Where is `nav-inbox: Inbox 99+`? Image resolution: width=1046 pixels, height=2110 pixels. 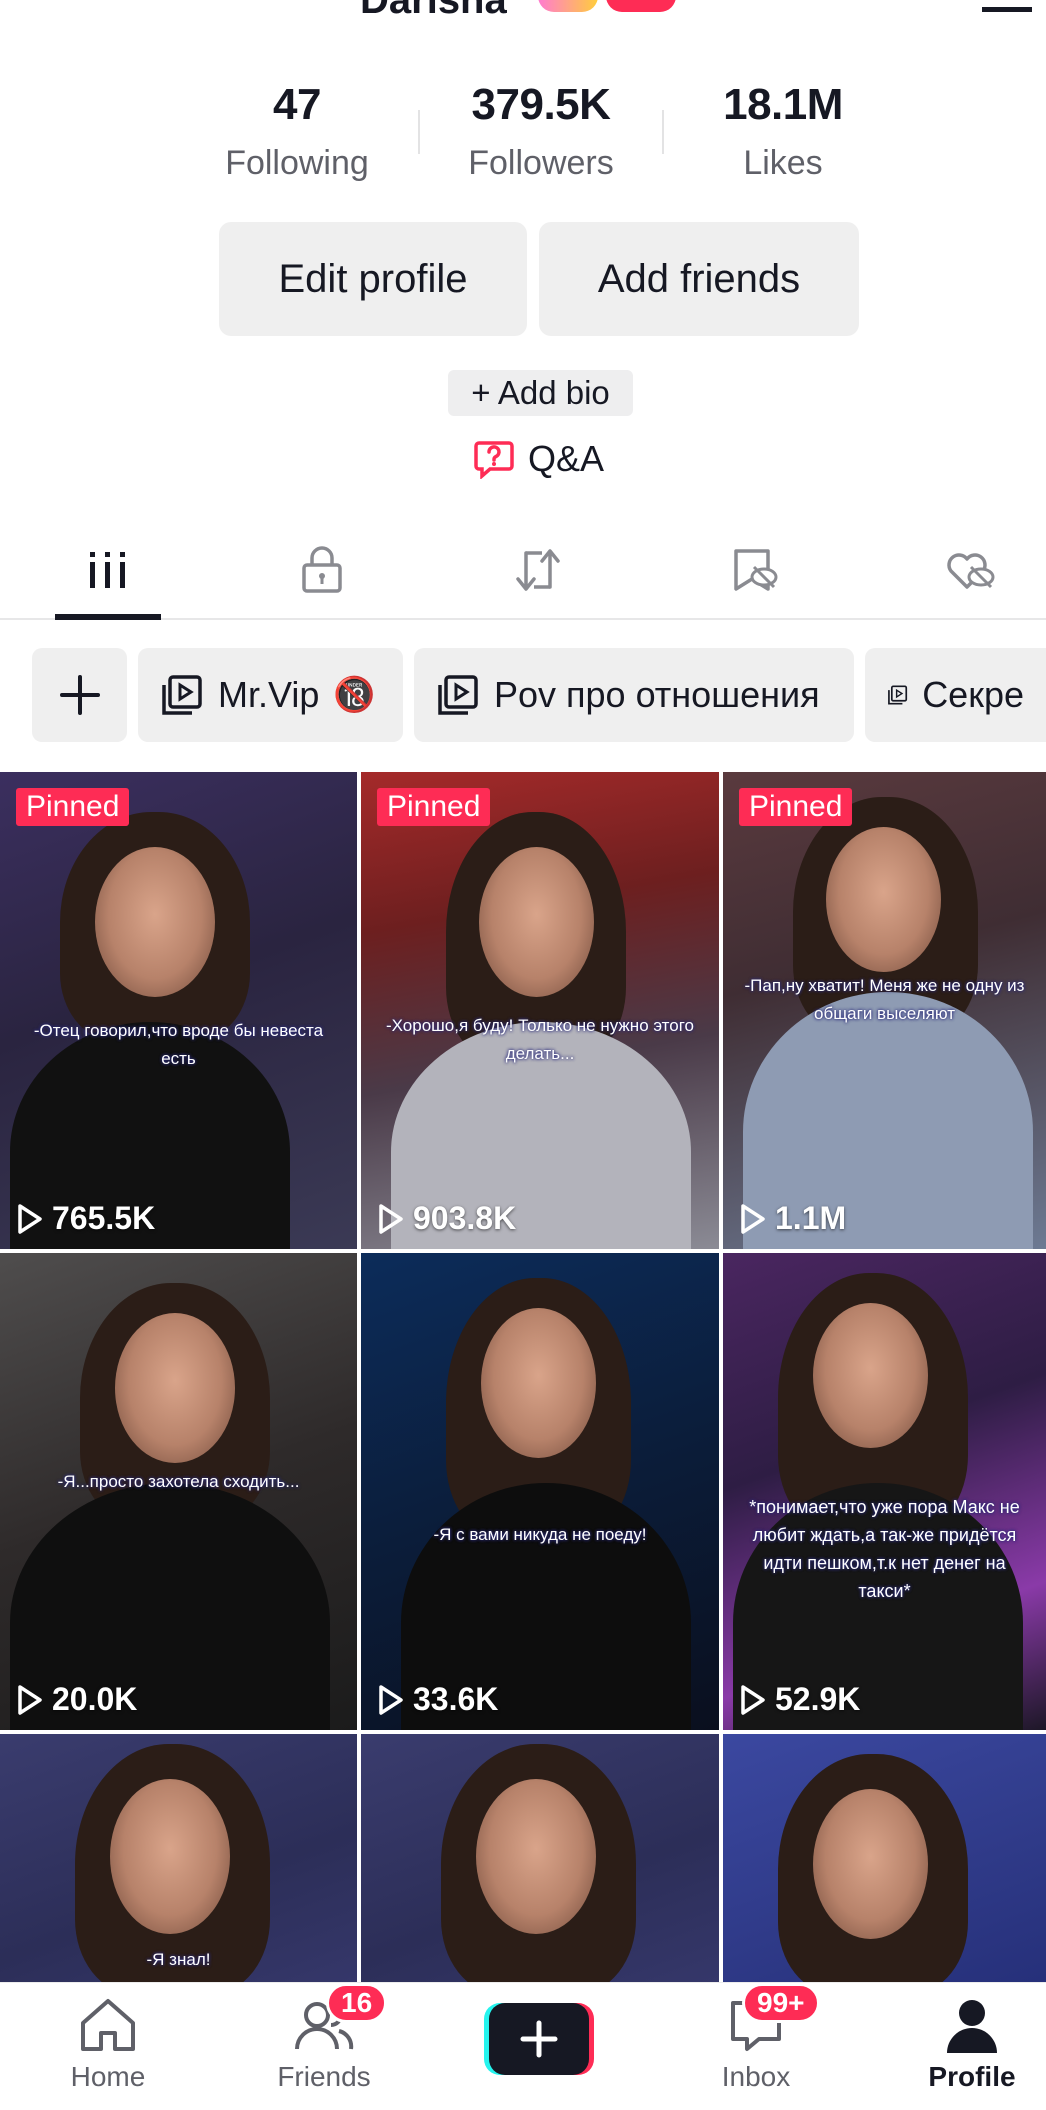
nav-inbox: Inbox 99+ is located at coordinates (756, 2044).